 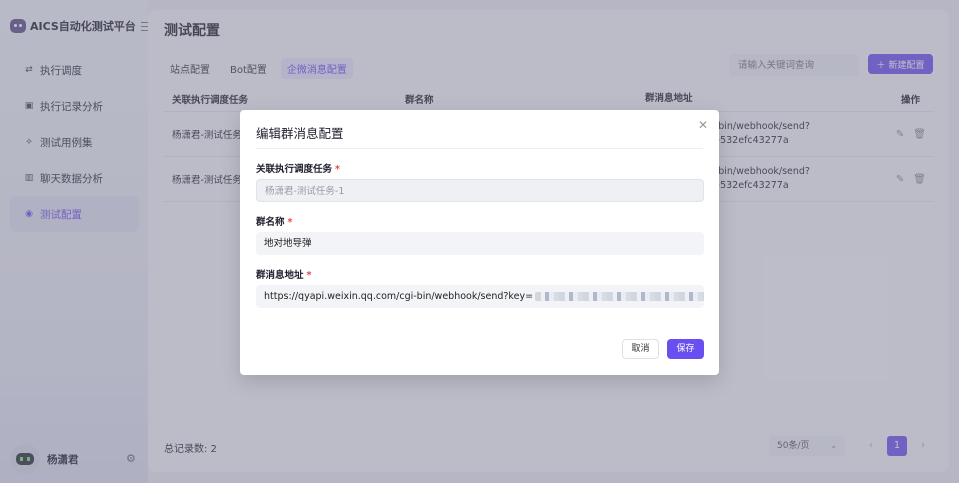 I want to click on group-name-label: 群名称 *, so click(x=274, y=221).